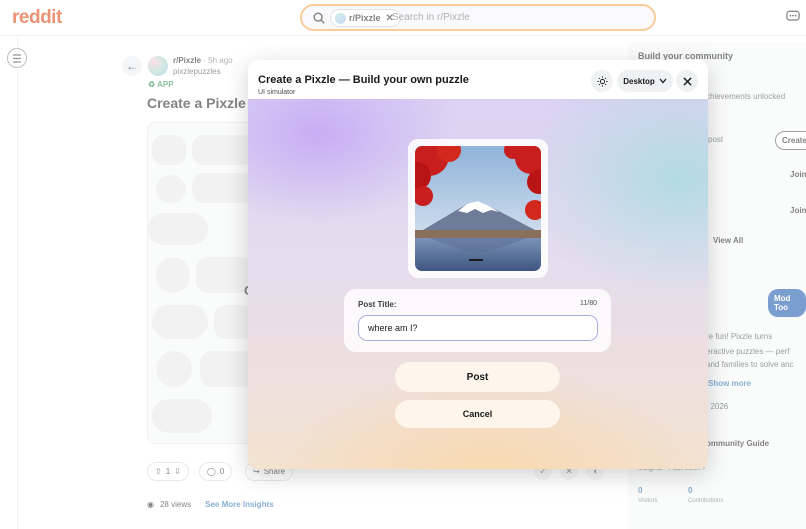 This screenshot has height=529, width=806. What do you see at coordinates (477, 377) in the screenshot?
I see `post-button: Post` at bounding box center [477, 377].